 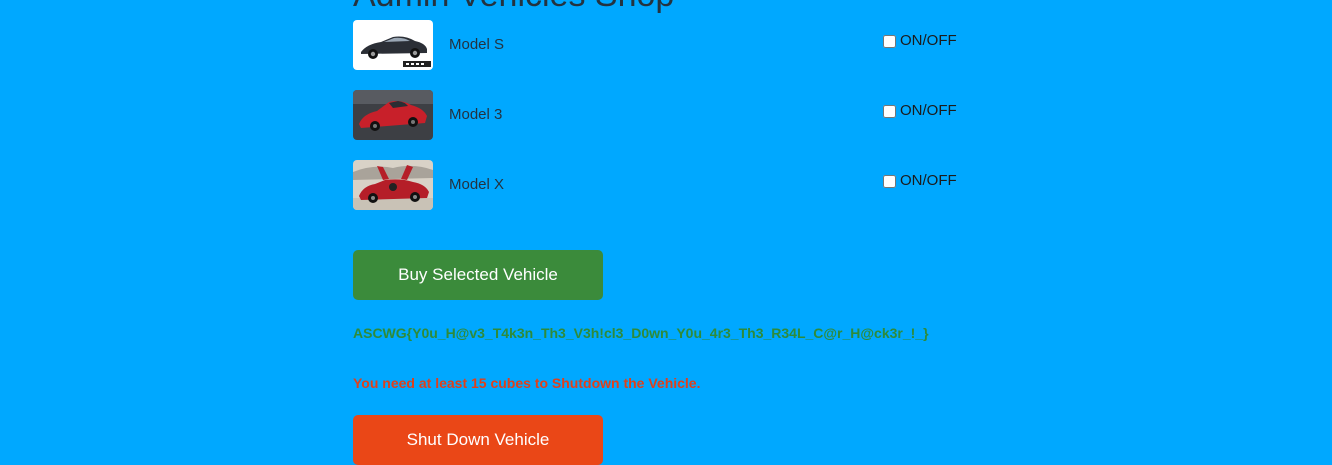 What do you see at coordinates (513, 6) in the screenshot?
I see `page-title: Admin Vehicles Shop` at bounding box center [513, 6].